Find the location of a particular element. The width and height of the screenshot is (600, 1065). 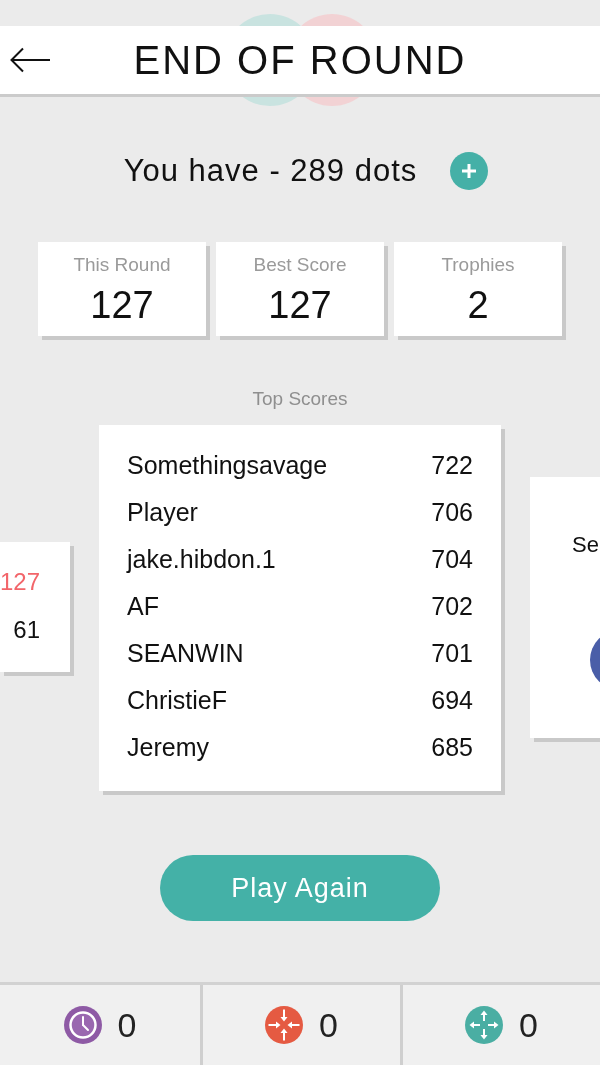

player-name: AF is located at coordinates (143, 606).